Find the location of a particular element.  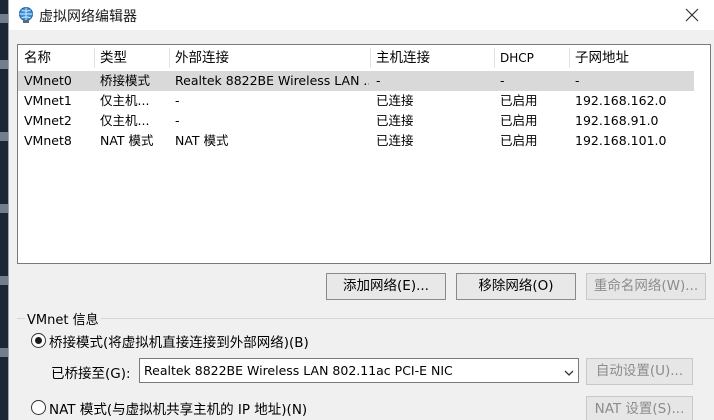

nat-mode-radio is located at coordinates (38, 407).